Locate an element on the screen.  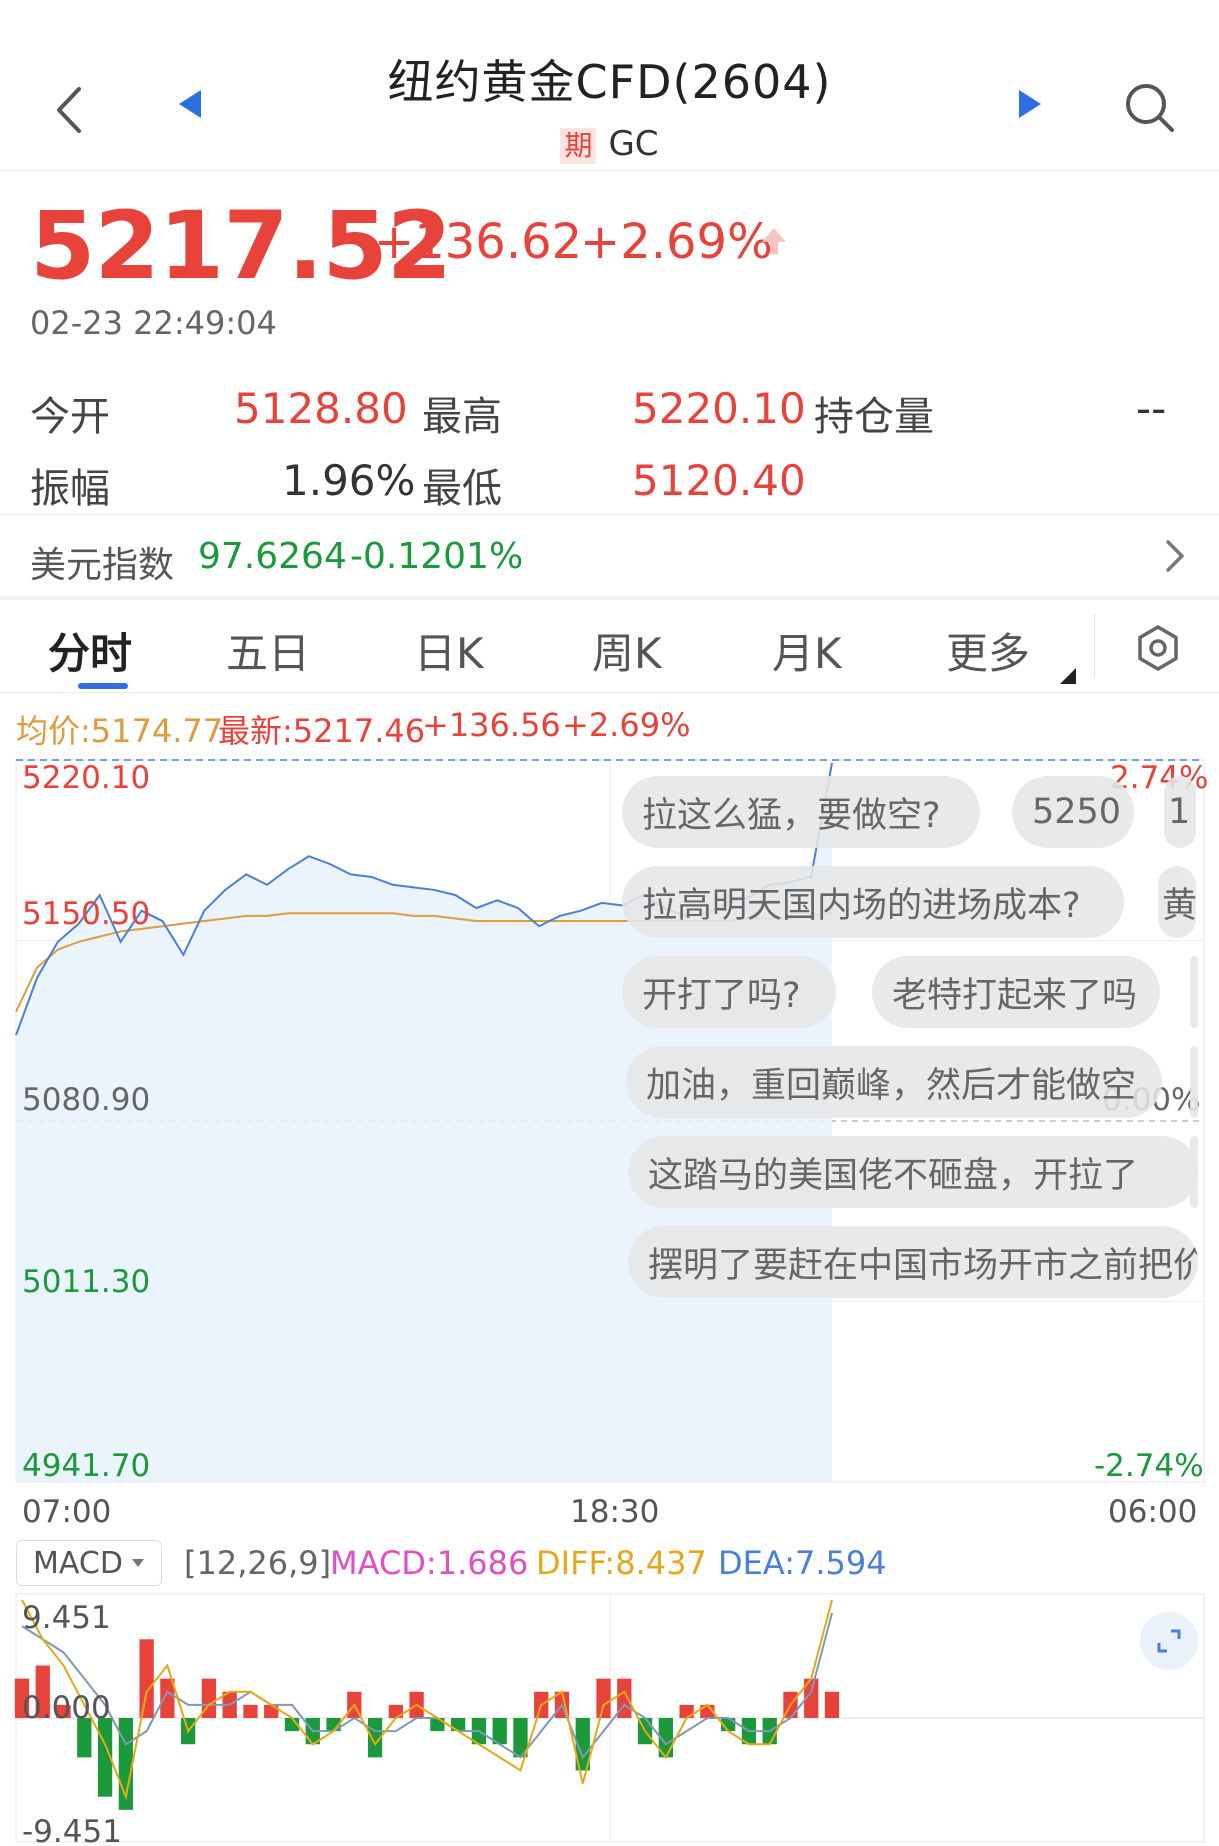
low-value: 5120.40 is located at coordinates (719, 480).